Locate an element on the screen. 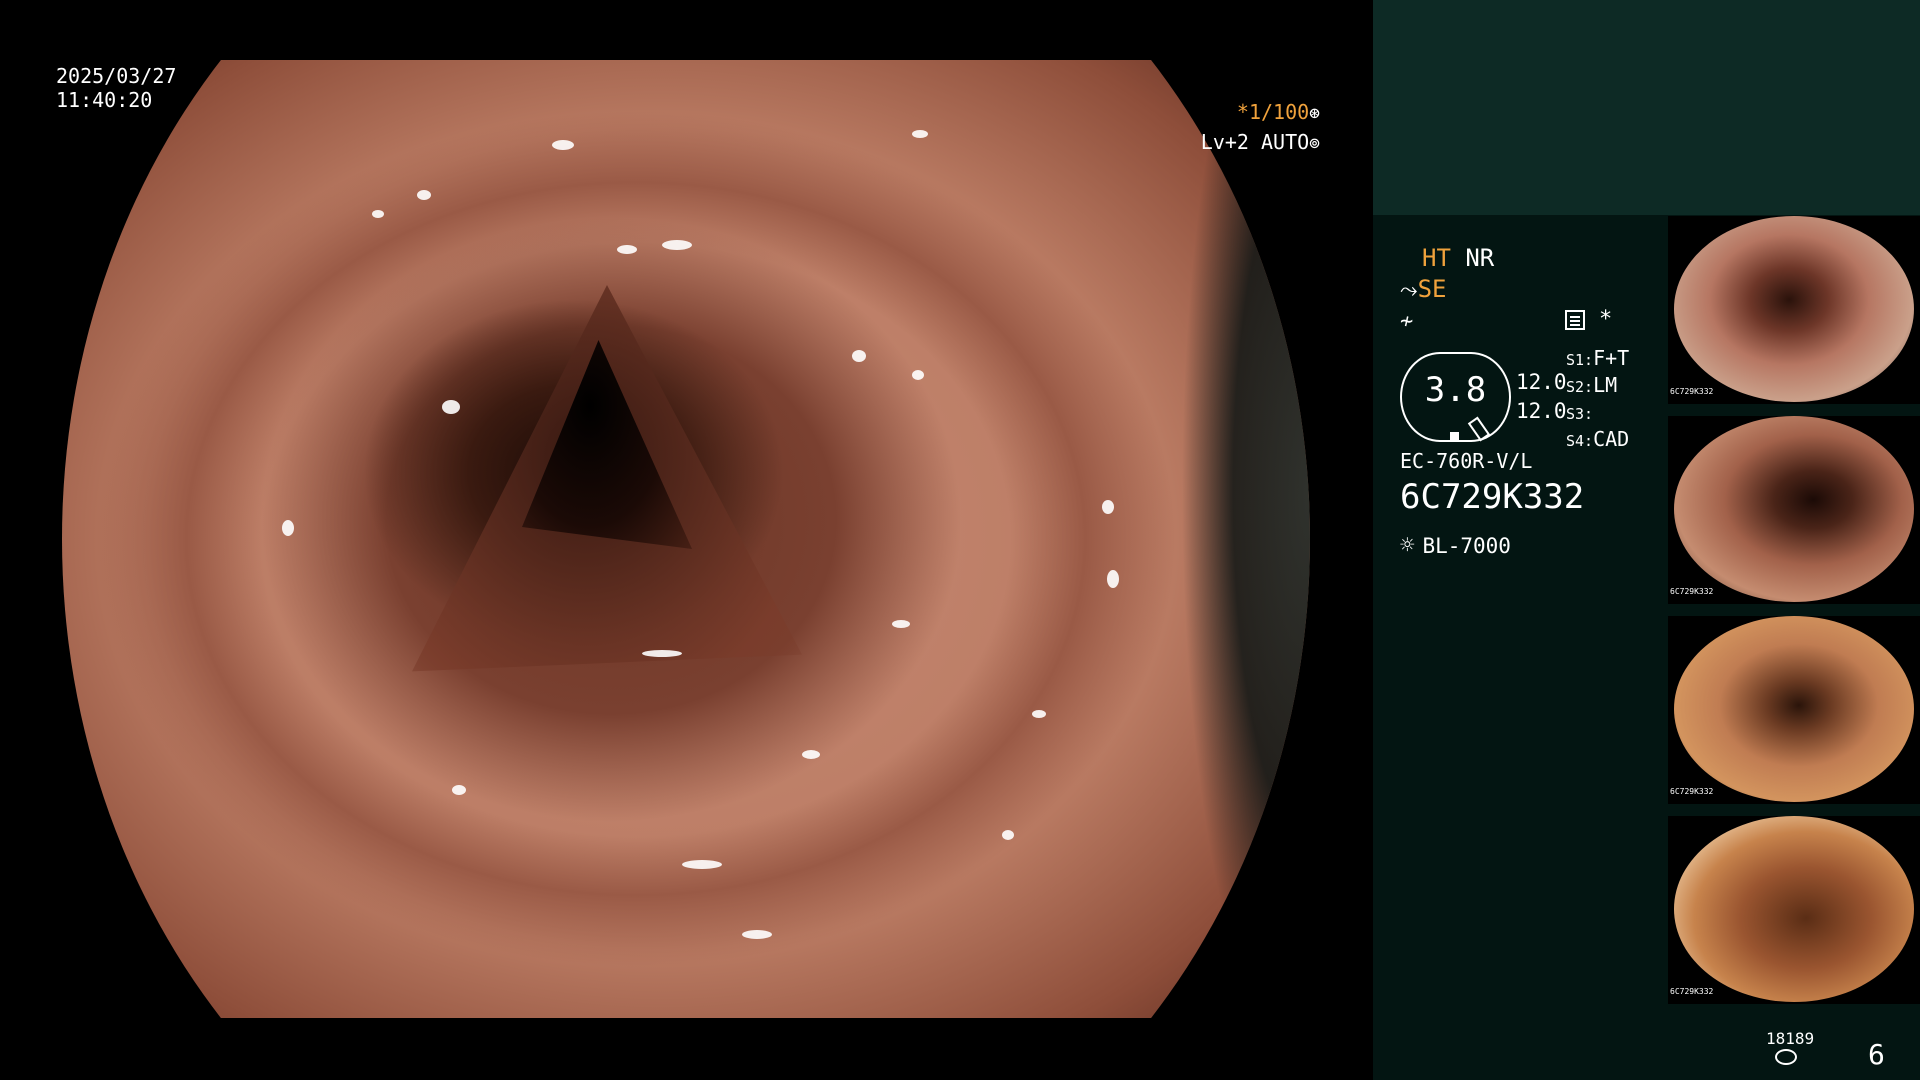 This screenshot has height=1080, width=1920. datetime-display: 2025/03/27 11:40:20 is located at coordinates (116, 88).